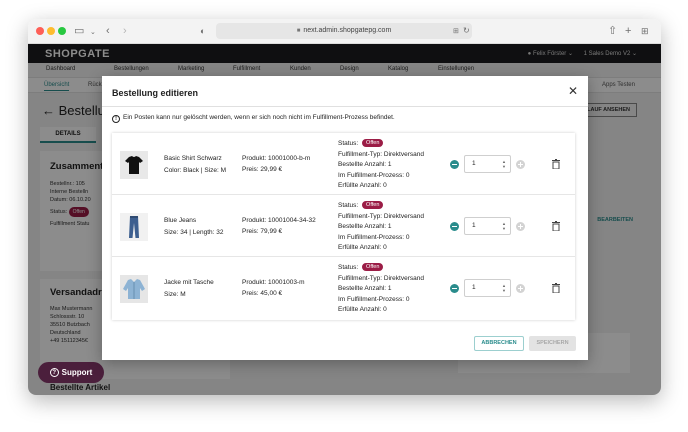 The width and height of the screenshot is (688, 432). What do you see at coordinates (273, 282) in the screenshot?
I see `product-sku: Produkt: 10001003-m` at bounding box center [273, 282].